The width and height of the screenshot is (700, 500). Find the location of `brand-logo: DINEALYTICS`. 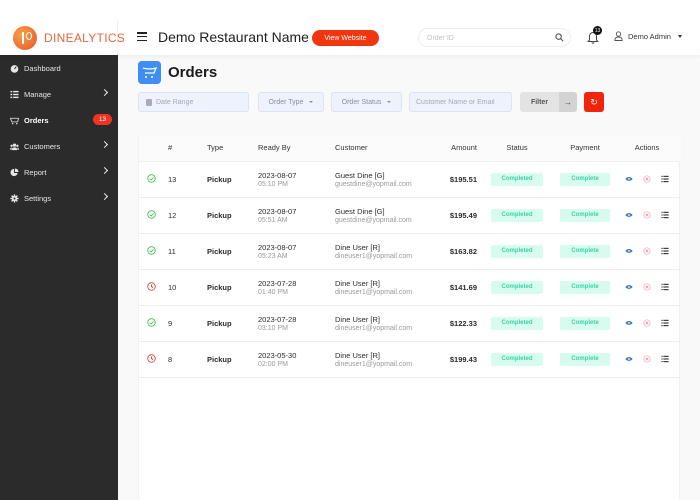

brand-logo: DINEALYTICS is located at coordinates (62, 37).